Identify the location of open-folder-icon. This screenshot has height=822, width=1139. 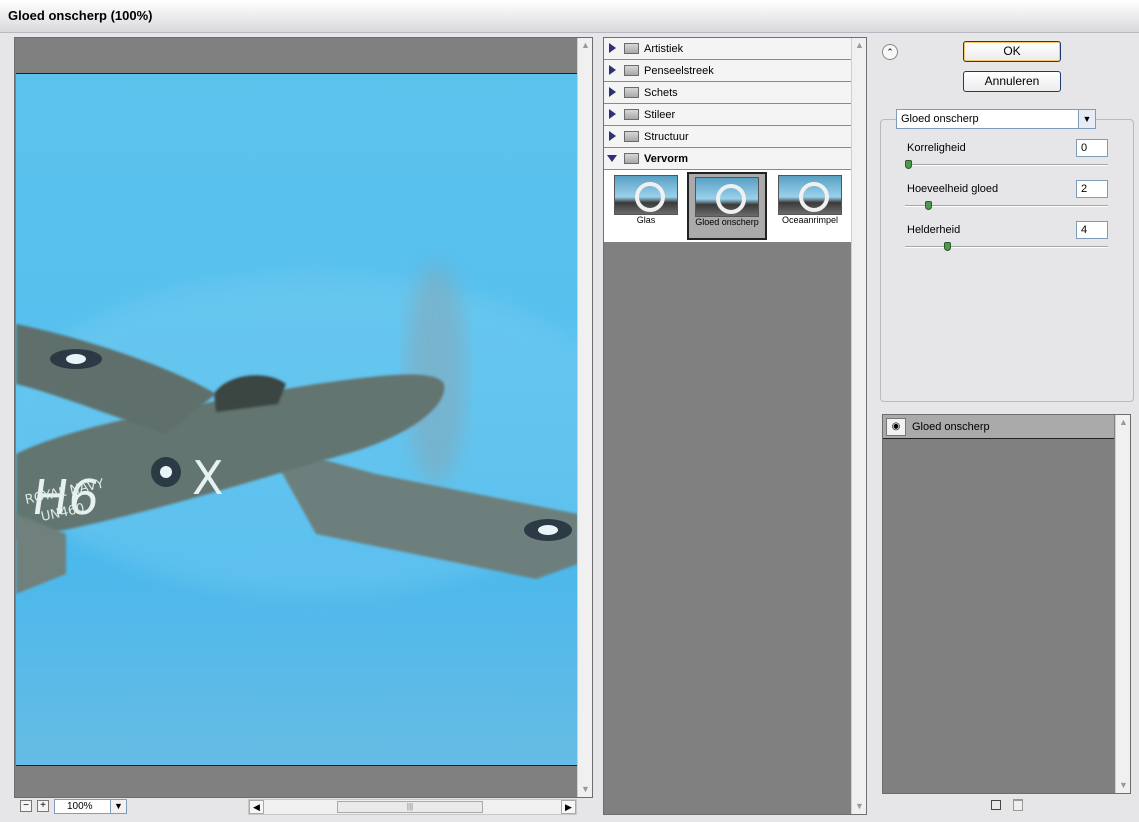
(631, 158).